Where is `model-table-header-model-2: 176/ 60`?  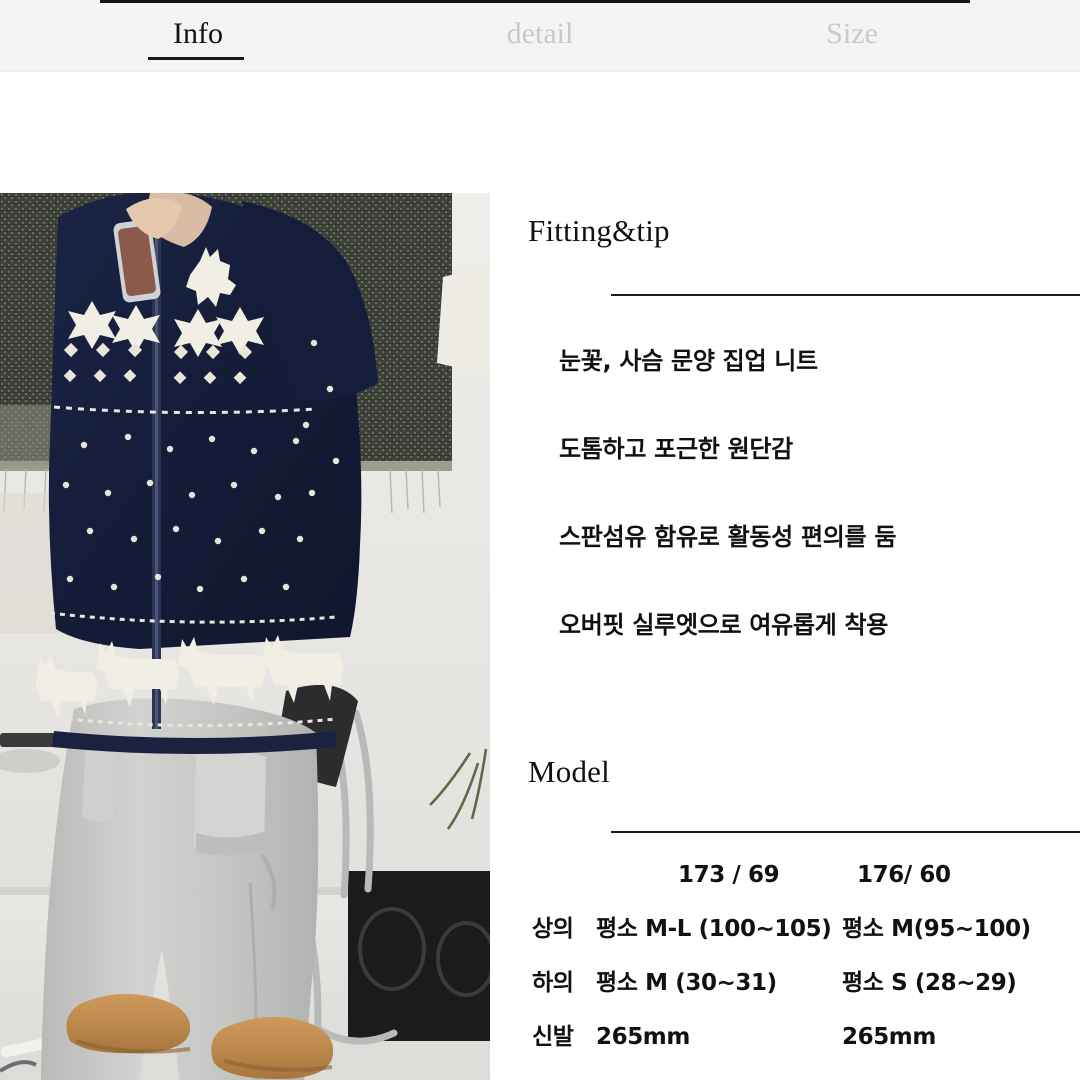
model-table-header-model-2: 176/ 60 is located at coordinates (904, 874).